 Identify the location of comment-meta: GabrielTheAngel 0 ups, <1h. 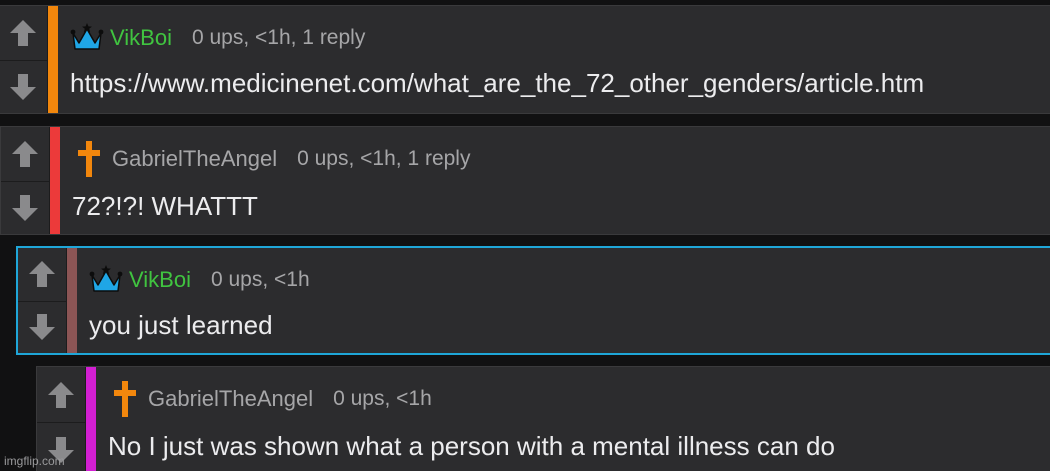
(270, 399).